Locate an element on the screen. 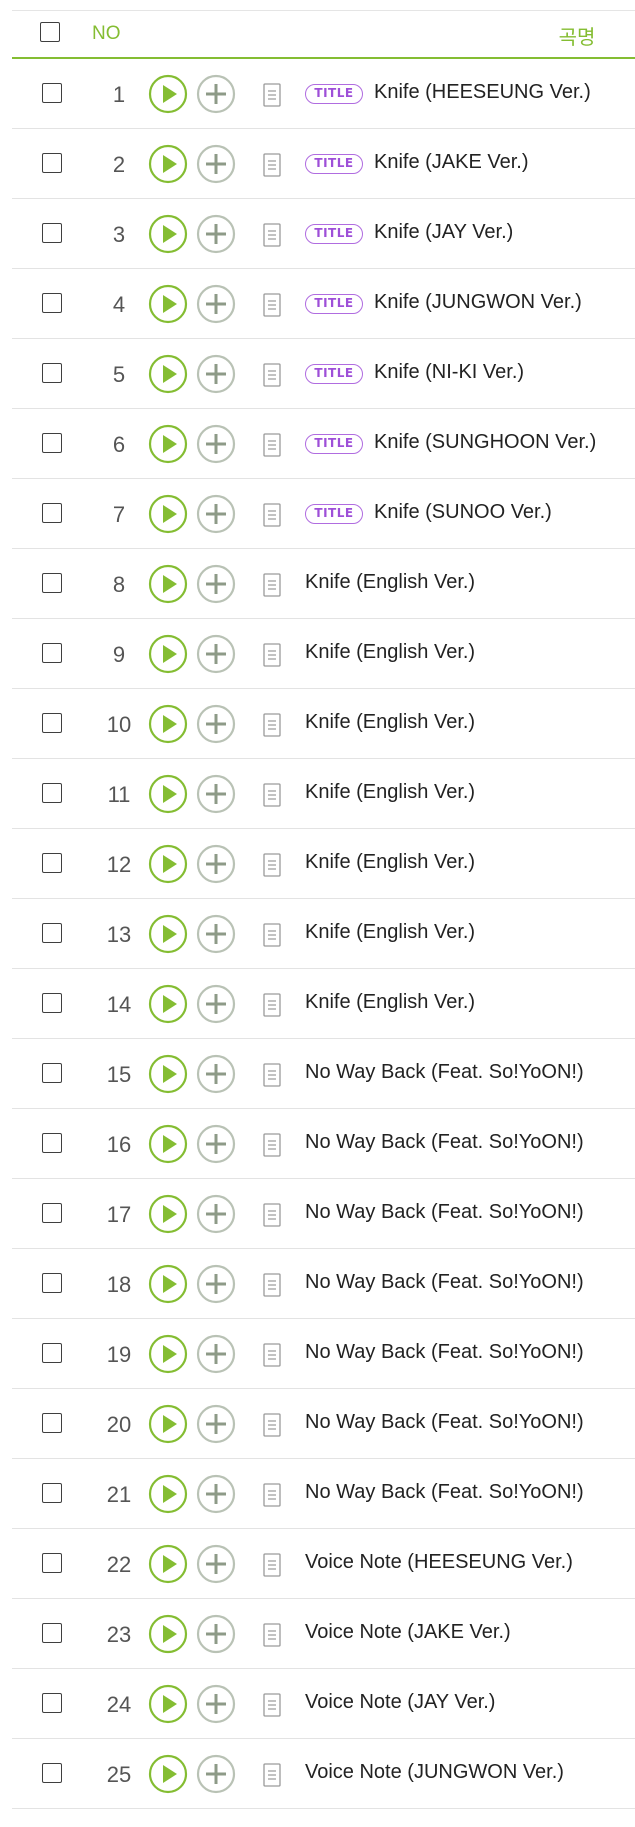 This screenshot has width=635, height=1827. song-title-link: Knife (SUNGHOON Ver.) is located at coordinates (485, 442).